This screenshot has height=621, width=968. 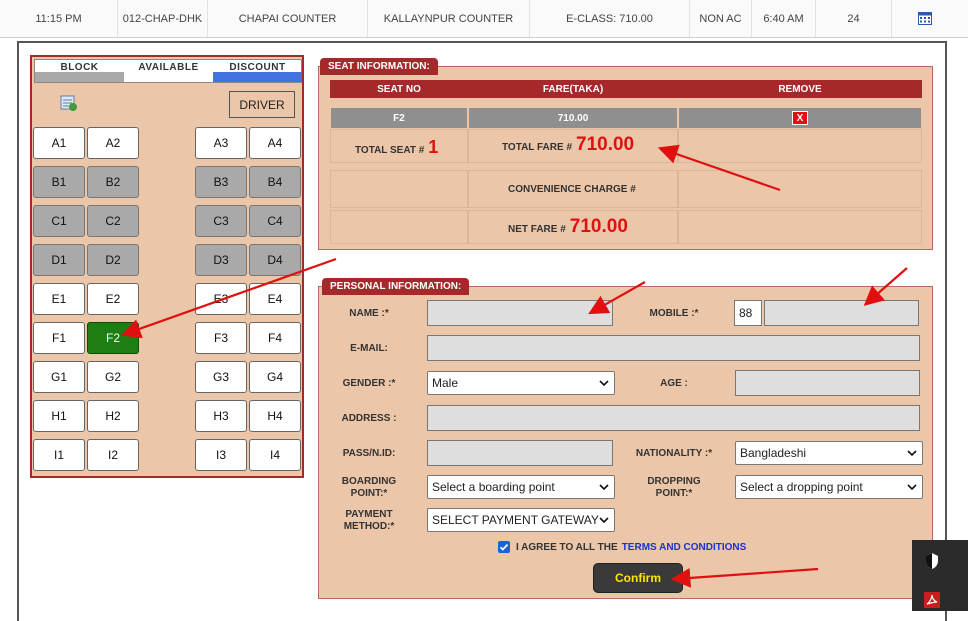 What do you see at coordinates (396, 286) in the screenshot?
I see `personal-info-title: PERSONAL INFORMATION:` at bounding box center [396, 286].